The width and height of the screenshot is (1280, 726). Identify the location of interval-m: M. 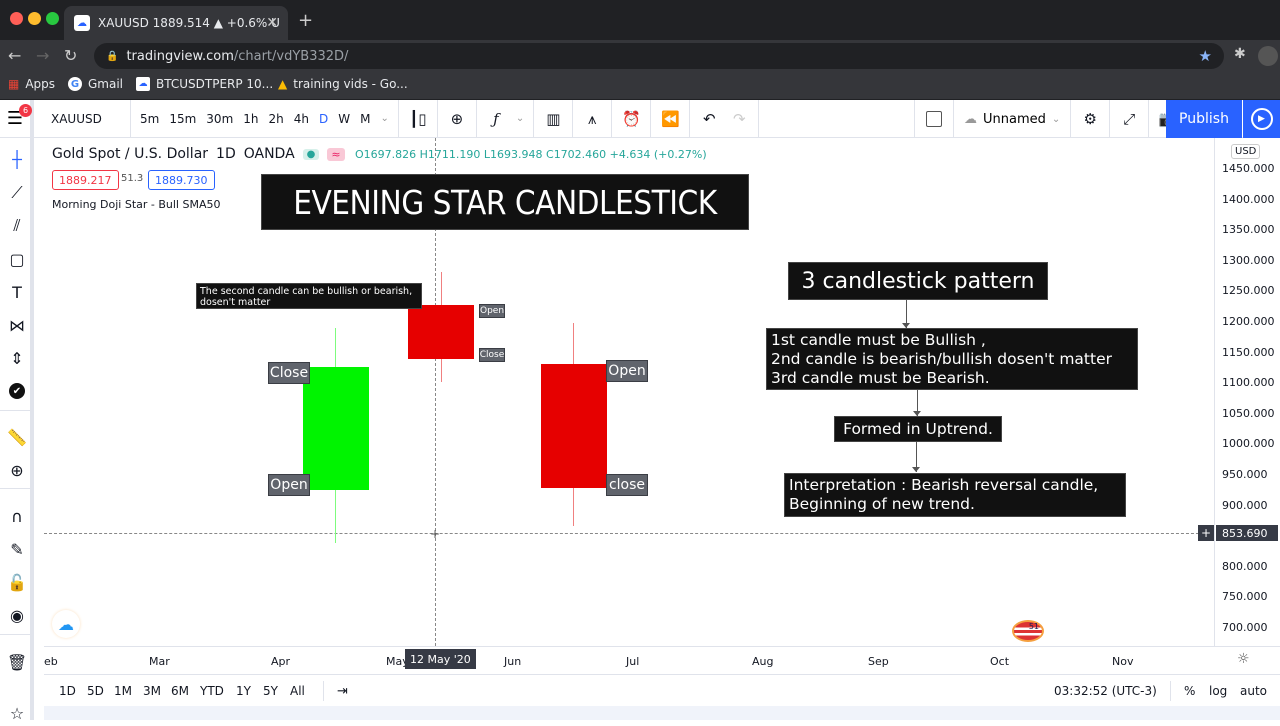
(365, 119).